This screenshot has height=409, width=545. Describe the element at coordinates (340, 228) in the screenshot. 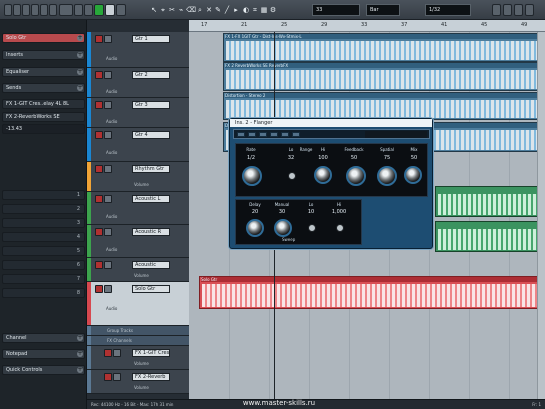

I see `hi-filter-knob` at that location.